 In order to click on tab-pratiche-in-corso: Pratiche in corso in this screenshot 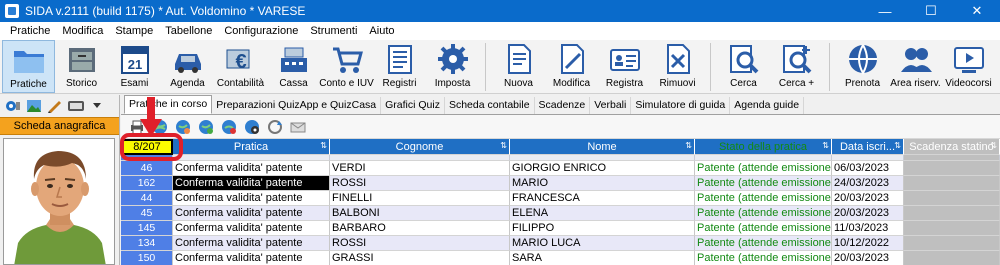, I will do `click(168, 104)`.